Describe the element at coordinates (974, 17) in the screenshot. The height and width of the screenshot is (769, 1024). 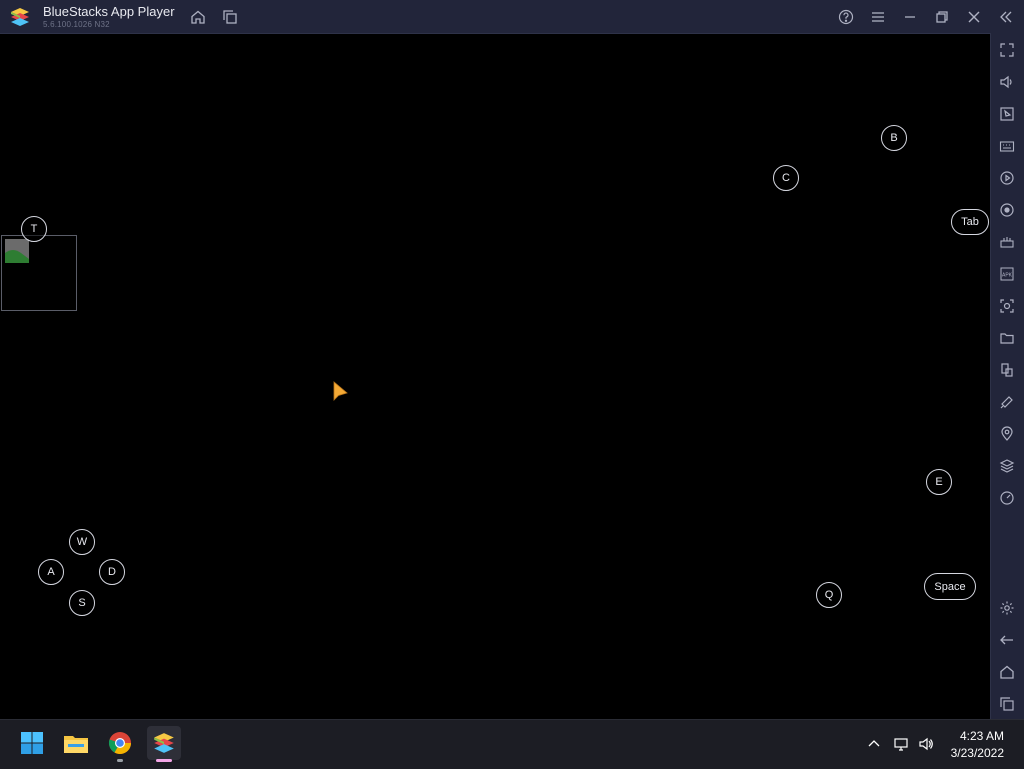
I see `close-icon` at that location.